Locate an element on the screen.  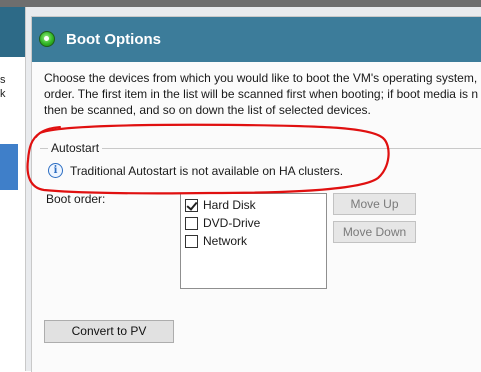
list-item-label: Hard Disk is located at coordinates (229, 205).